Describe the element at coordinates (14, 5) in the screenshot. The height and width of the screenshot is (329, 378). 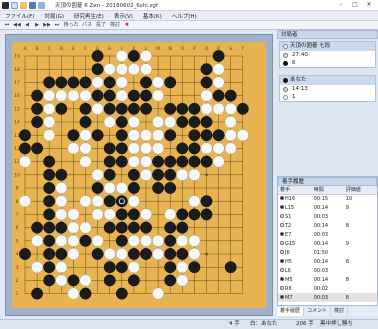
I see `new-icon` at that location.